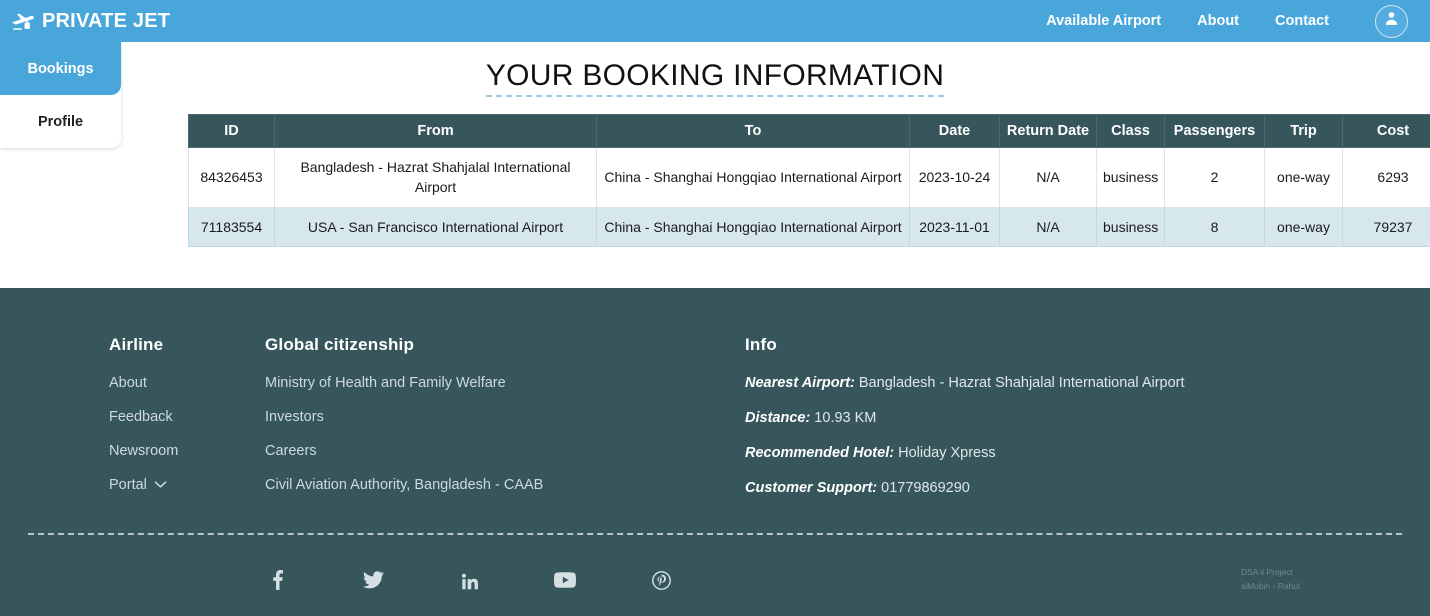 The image size is (1430, 616). Describe the element at coordinates (661, 580) in the screenshot. I see `pinterest-icon` at that location.